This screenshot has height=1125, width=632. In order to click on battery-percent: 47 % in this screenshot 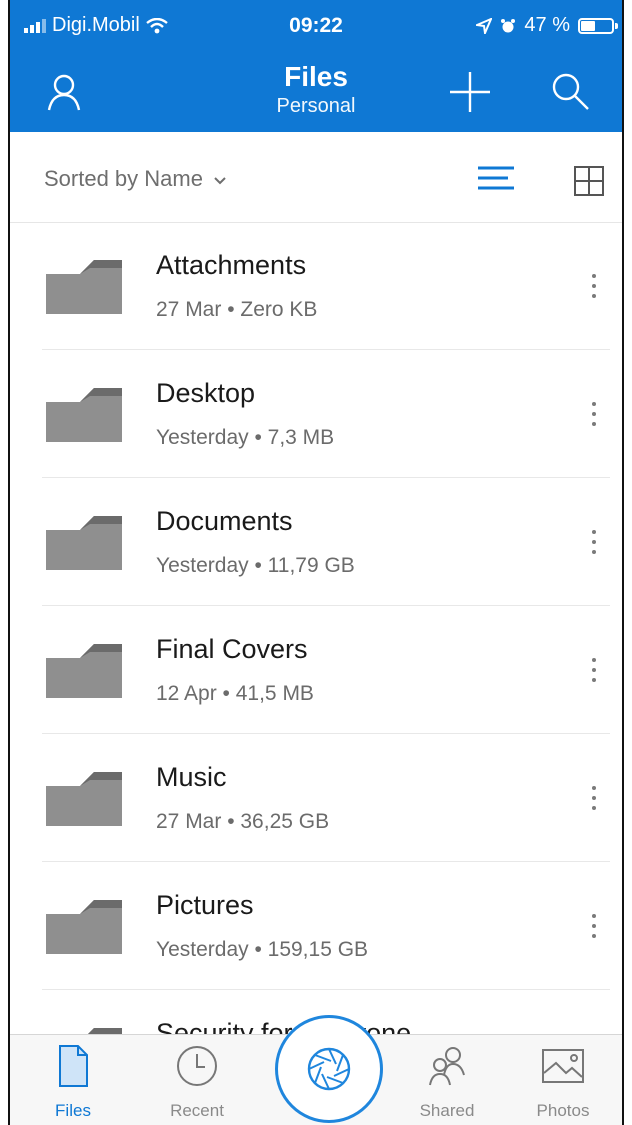, I will do `click(547, 25)`.